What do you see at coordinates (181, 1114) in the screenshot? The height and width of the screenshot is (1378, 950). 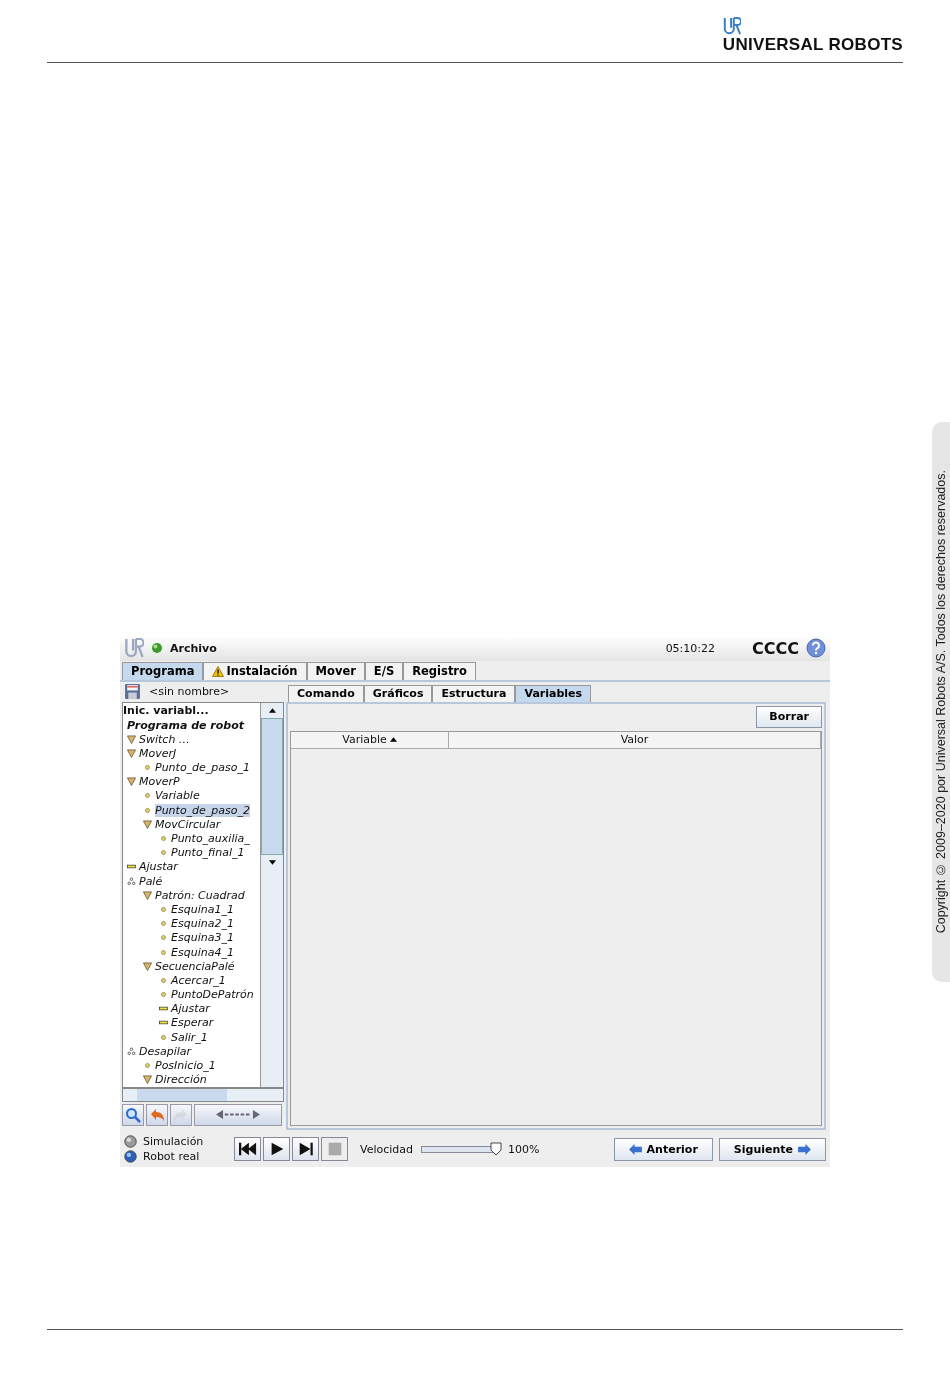 I see `redo-icon` at bounding box center [181, 1114].